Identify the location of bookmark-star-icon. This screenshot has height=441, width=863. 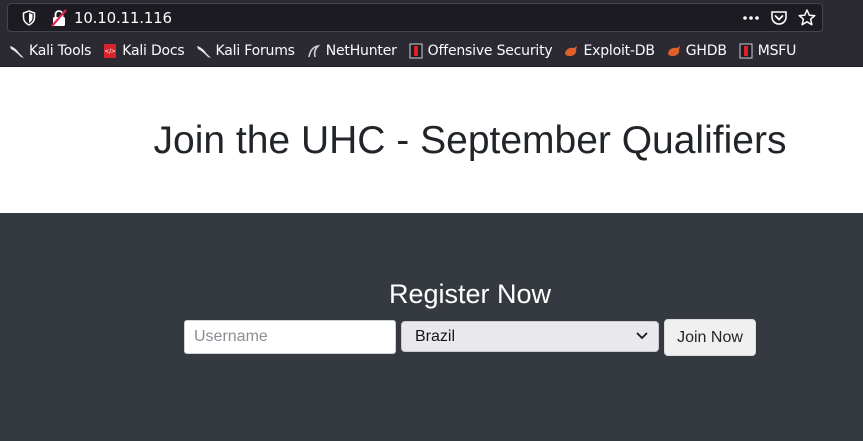
(807, 18).